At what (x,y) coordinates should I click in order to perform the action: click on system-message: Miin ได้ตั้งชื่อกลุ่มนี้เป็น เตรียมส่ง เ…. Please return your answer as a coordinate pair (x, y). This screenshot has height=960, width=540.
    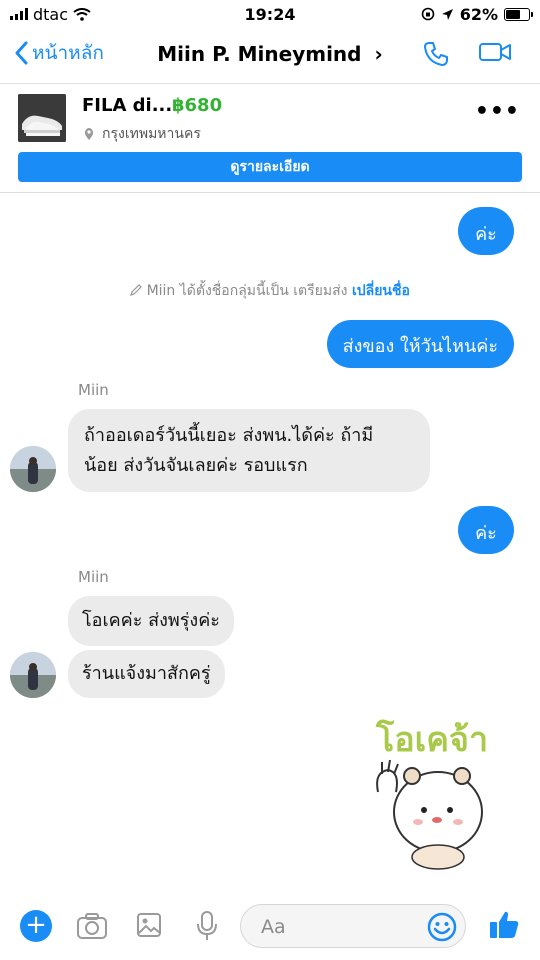
    Looking at the image, I should click on (270, 291).